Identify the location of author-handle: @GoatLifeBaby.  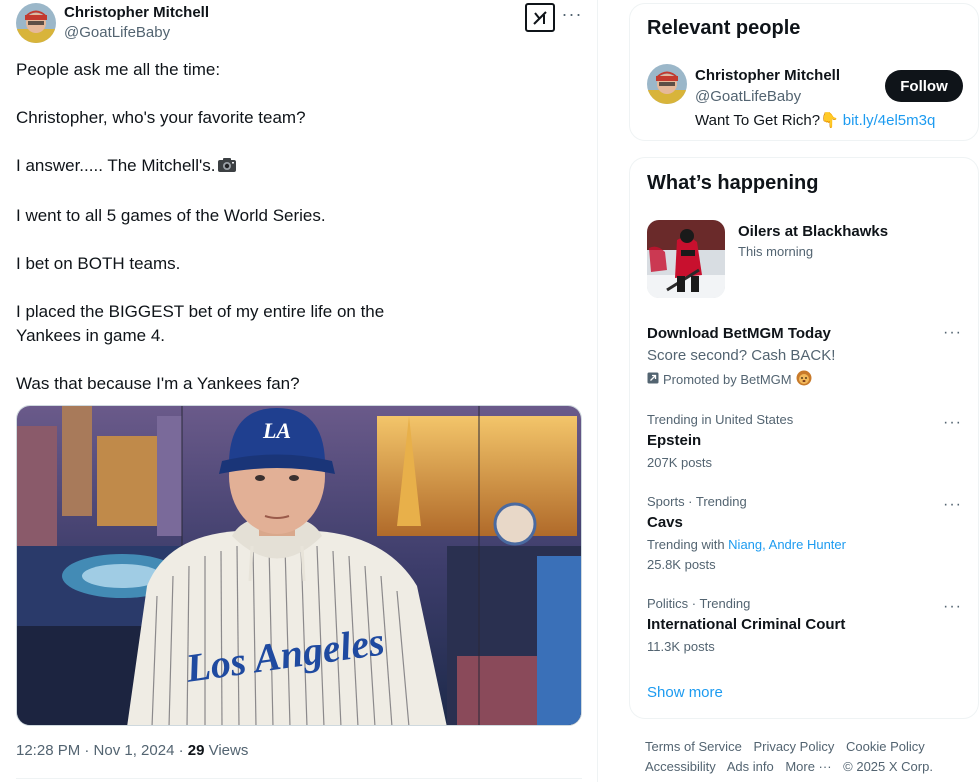
(117, 32).